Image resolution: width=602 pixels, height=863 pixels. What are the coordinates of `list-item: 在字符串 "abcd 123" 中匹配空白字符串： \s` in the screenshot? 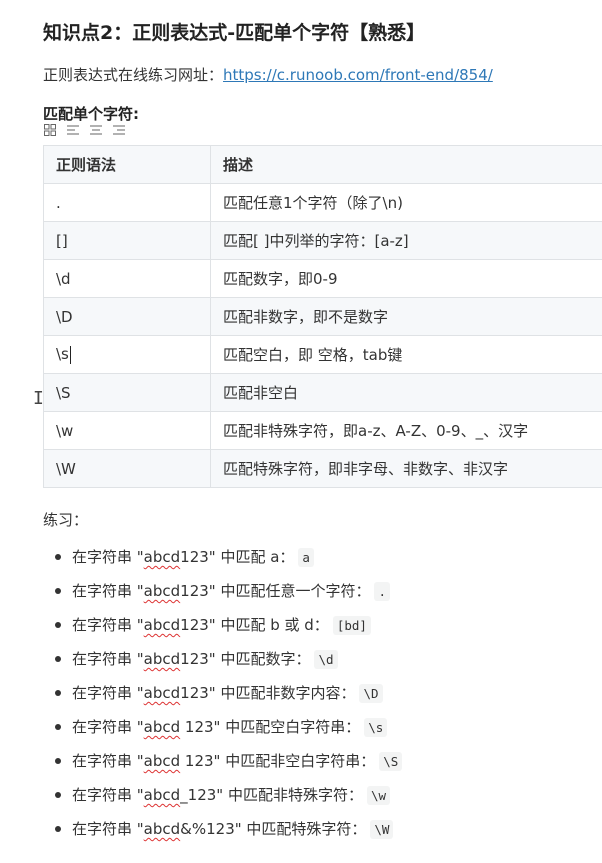 It's located at (328, 727).